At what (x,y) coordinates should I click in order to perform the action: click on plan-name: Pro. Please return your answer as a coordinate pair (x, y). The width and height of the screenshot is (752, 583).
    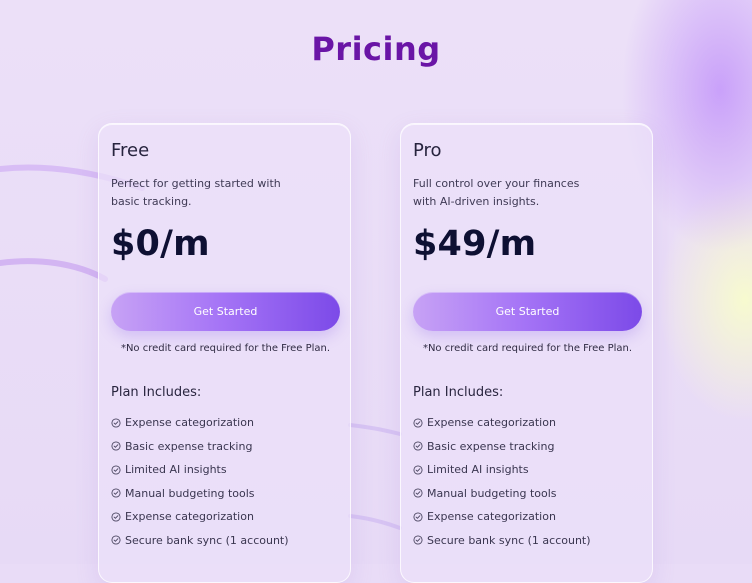
    Looking at the image, I should click on (427, 150).